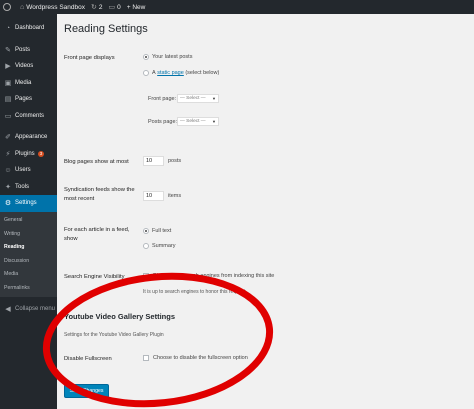  I want to click on summary-radio: Summary, so click(159, 246).